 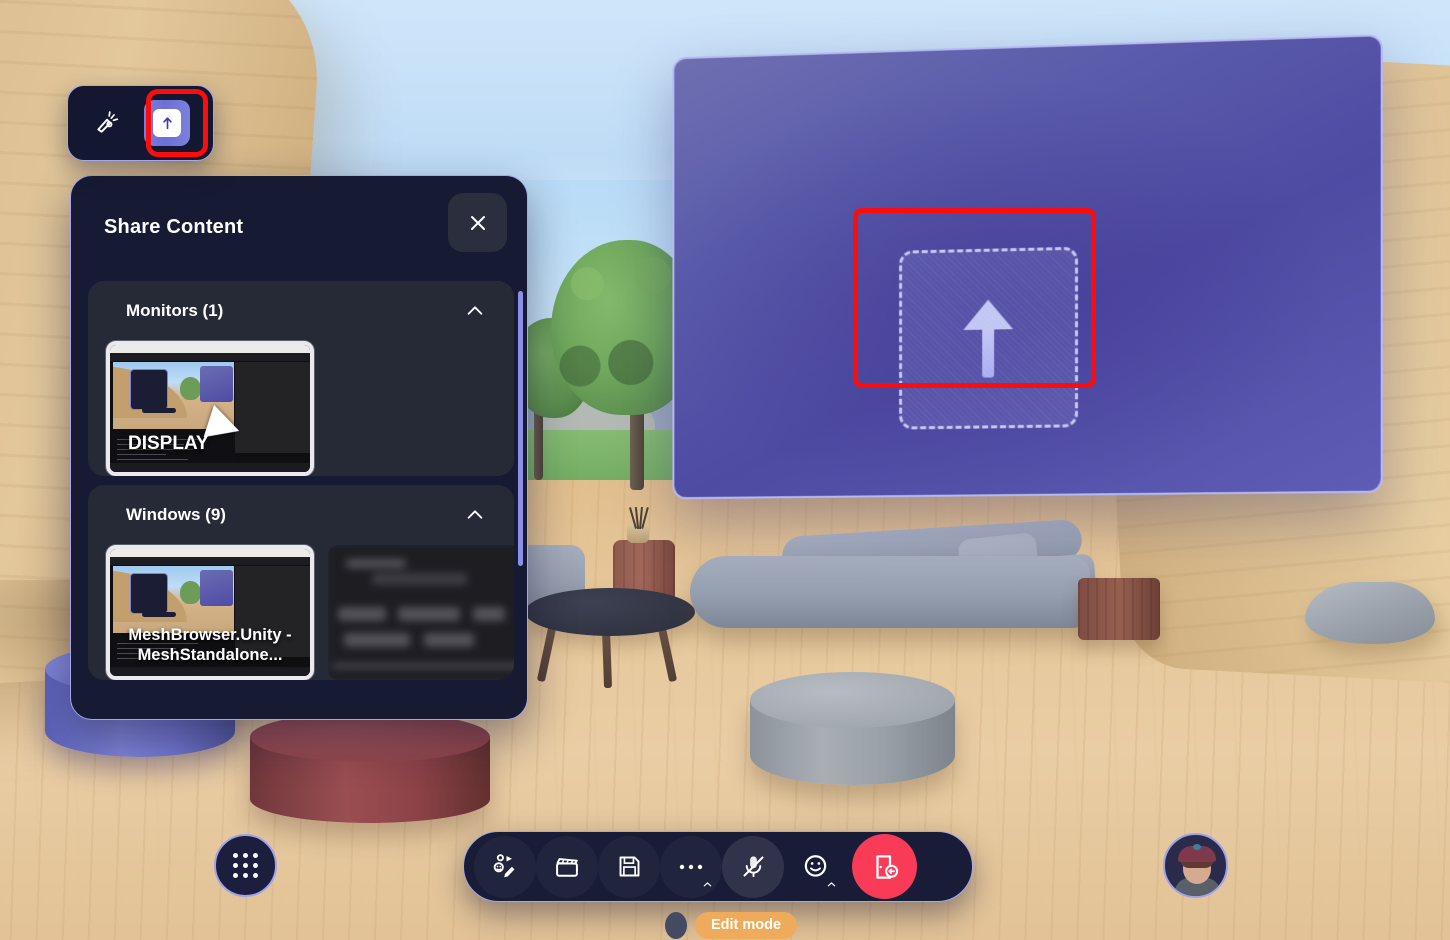 I want to click on curved-sofa, so click(x=893, y=573).